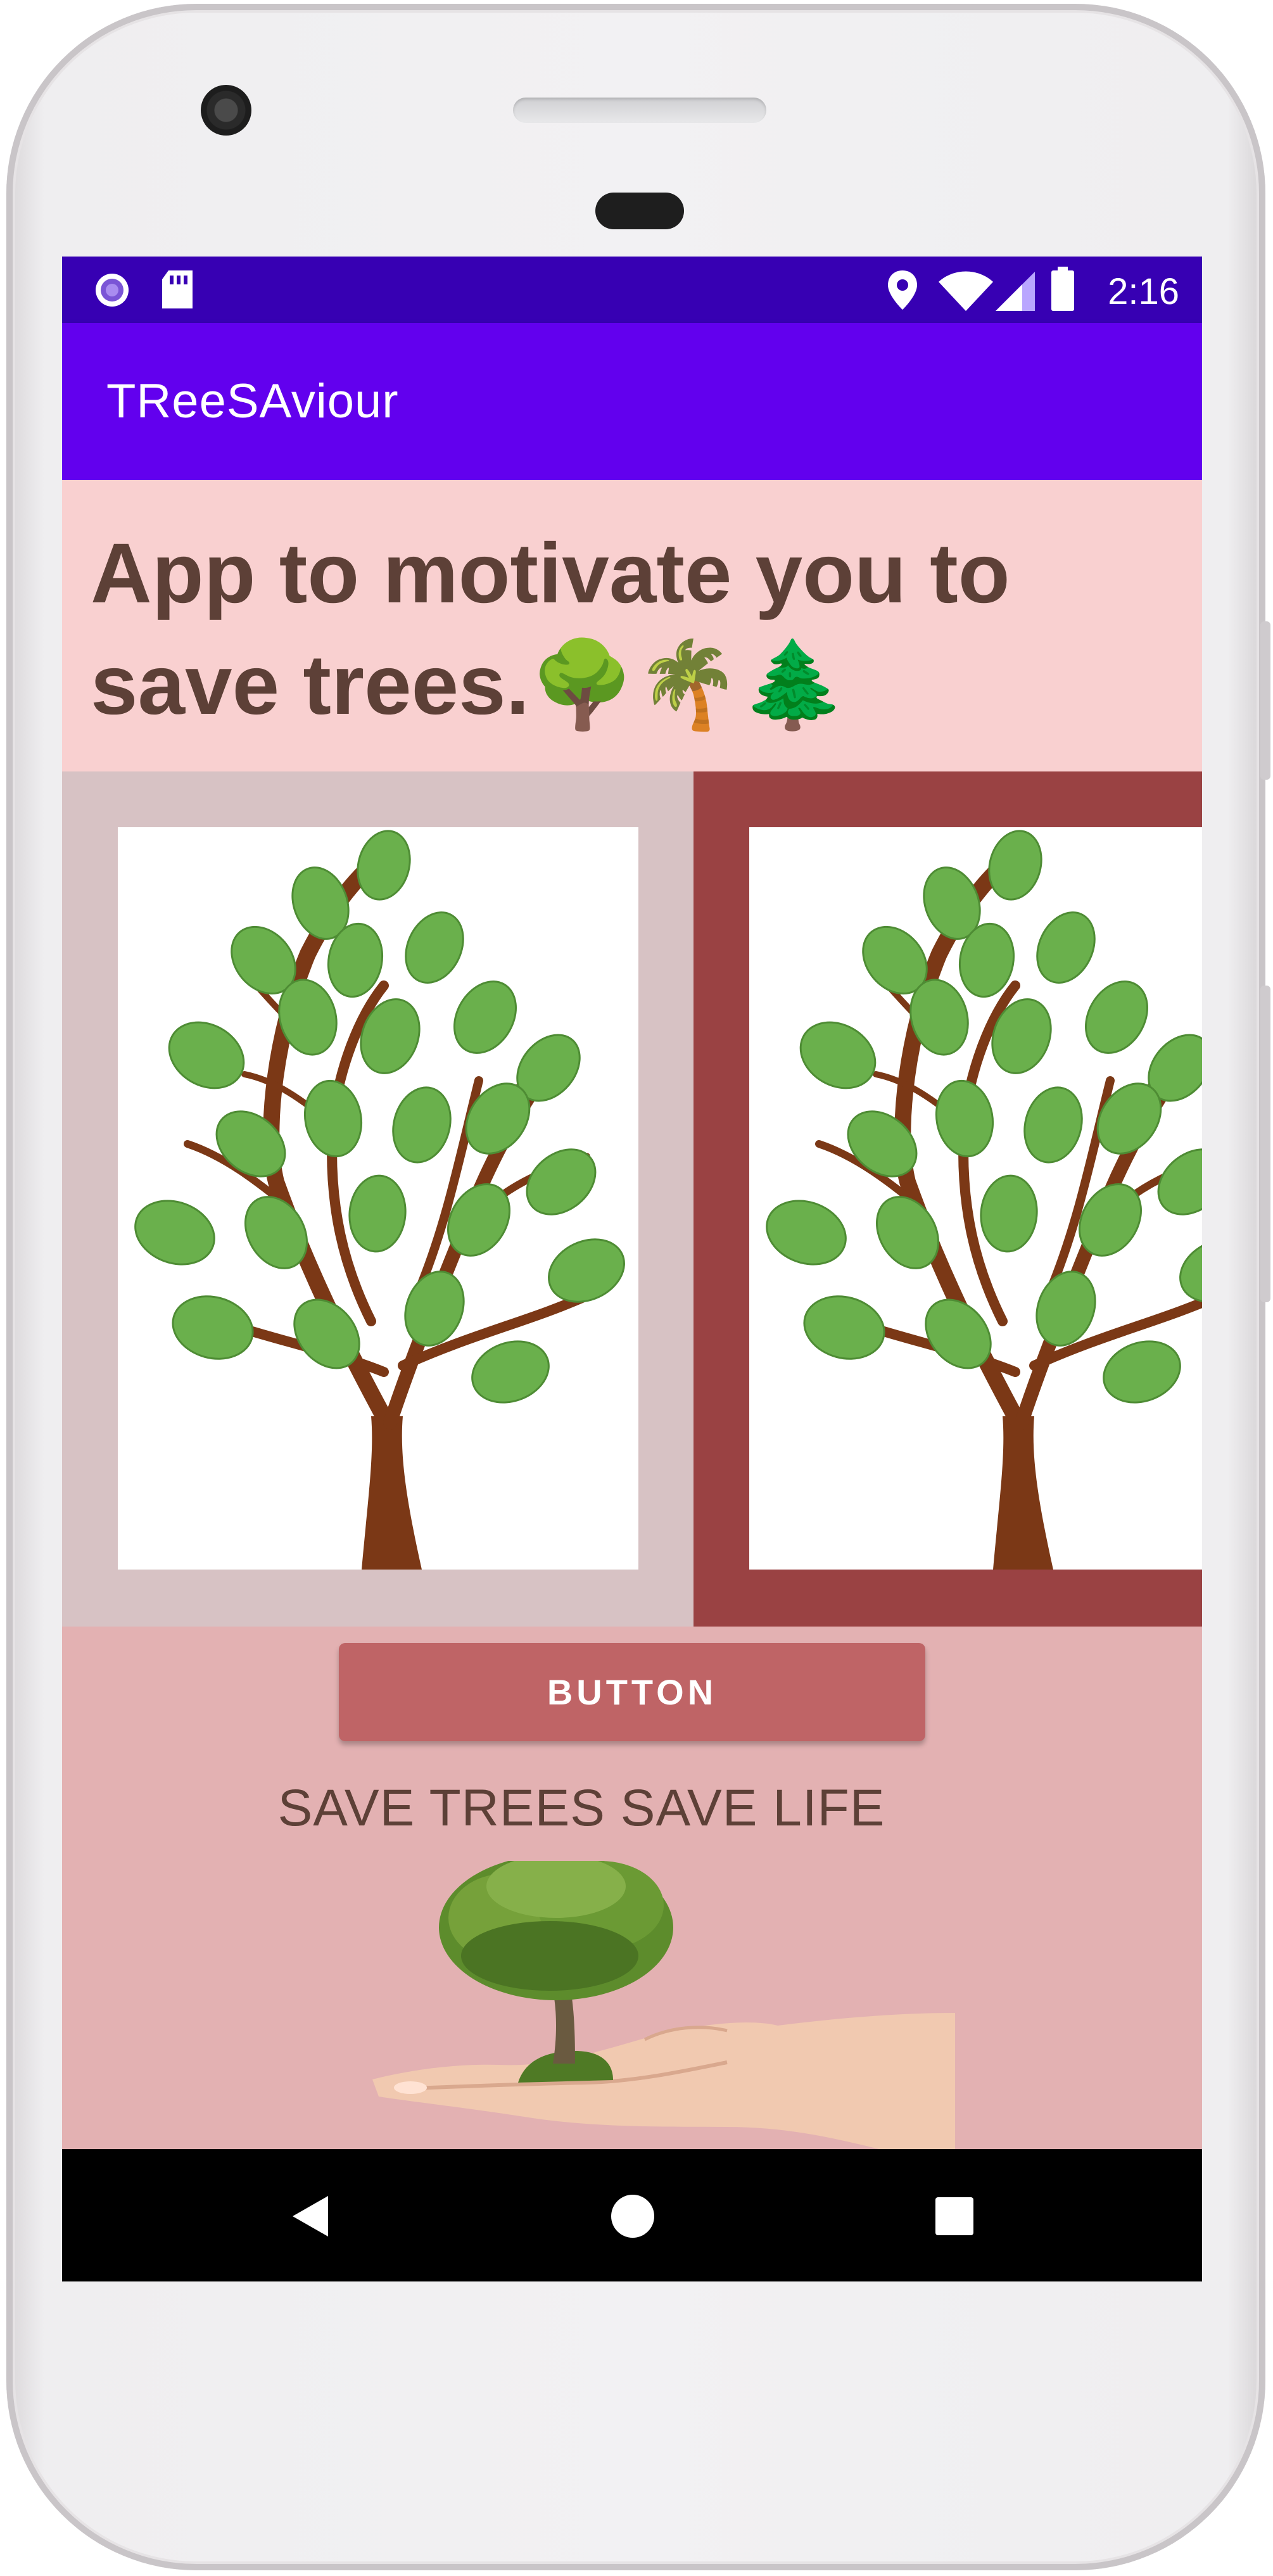 This screenshot has width=1273, height=2576. What do you see at coordinates (1062, 289) in the screenshot?
I see `battery-icon` at bounding box center [1062, 289].